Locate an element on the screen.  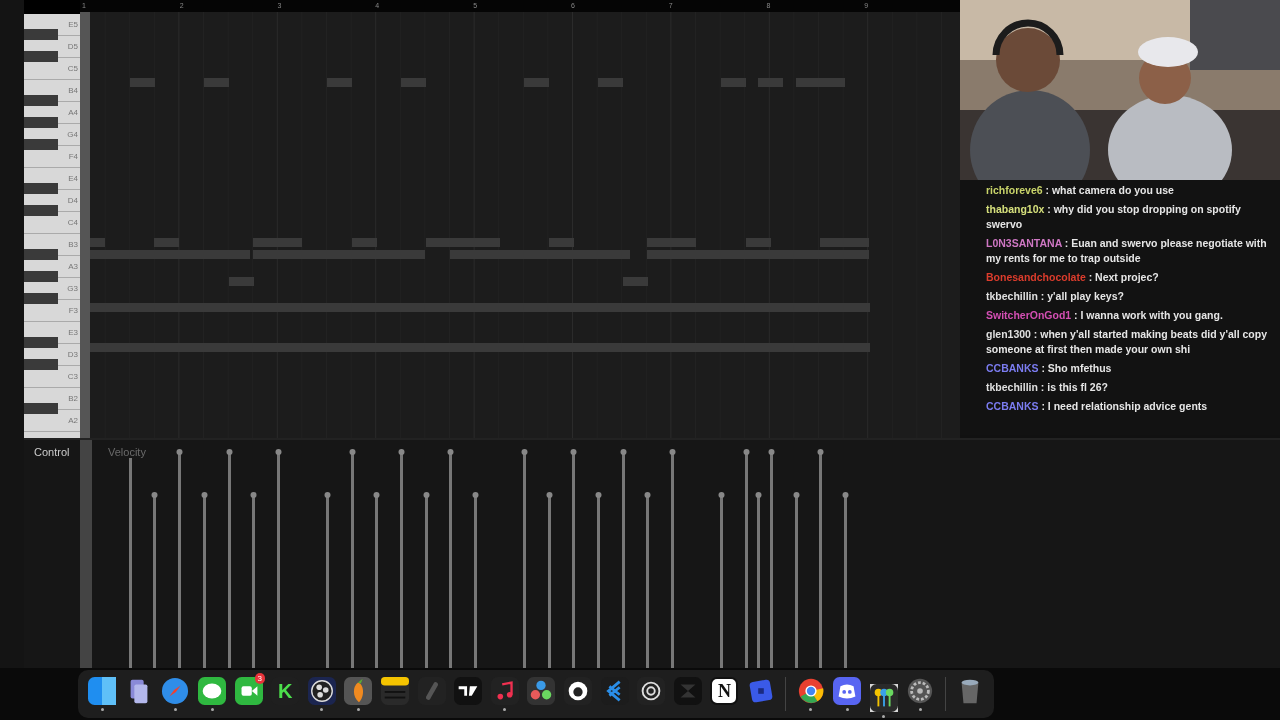
chat-message: CCBANKS : I need relationship advice gents is located at coordinates (1097, 406).